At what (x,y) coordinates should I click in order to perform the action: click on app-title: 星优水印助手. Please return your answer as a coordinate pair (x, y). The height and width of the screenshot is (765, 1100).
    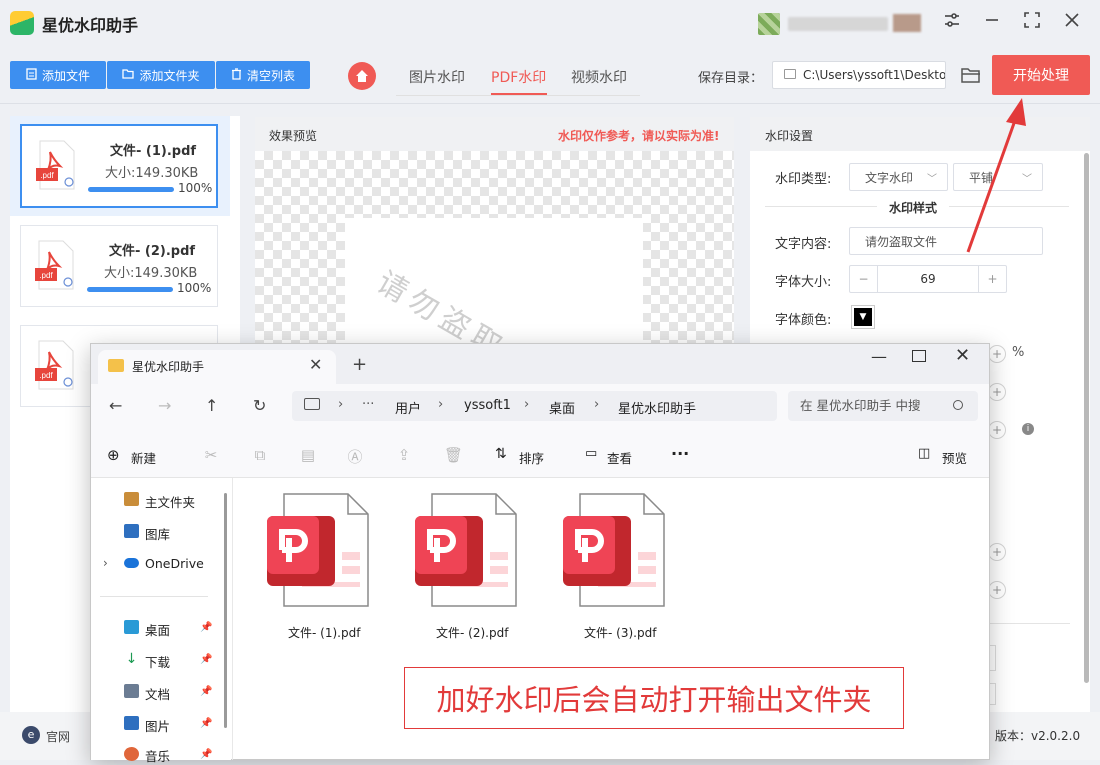
    Looking at the image, I should click on (90, 25).